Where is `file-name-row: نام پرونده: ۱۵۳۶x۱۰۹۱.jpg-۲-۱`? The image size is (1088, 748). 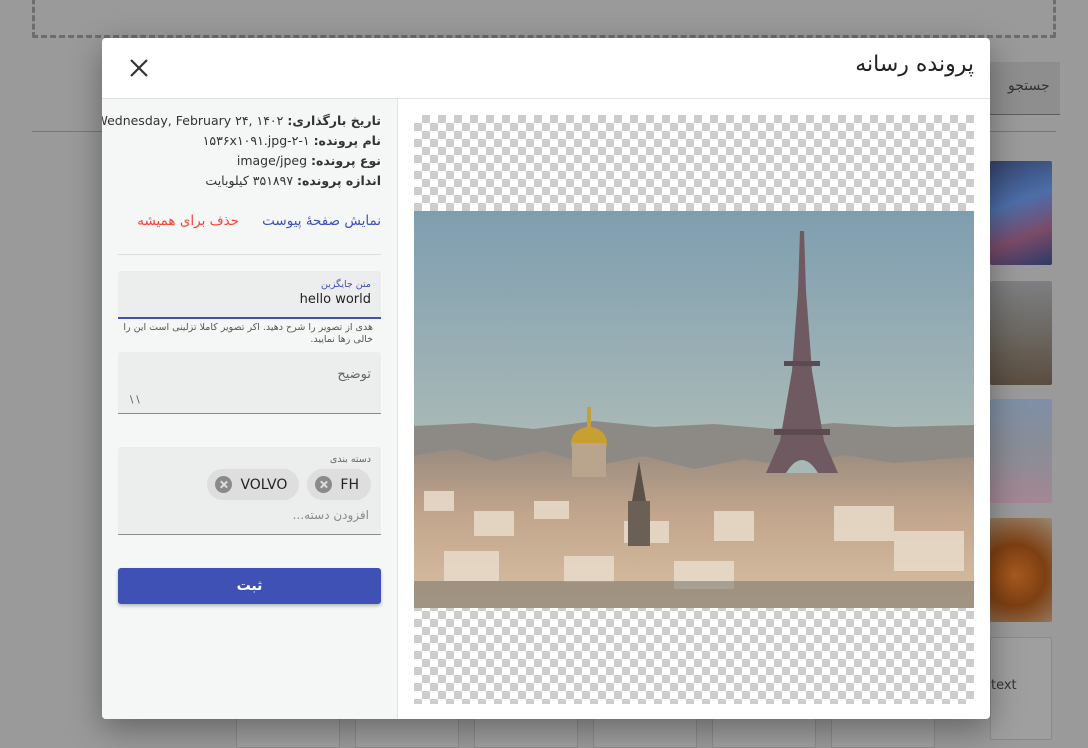 file-name-row: نام پرونده: ۱۵۳۶x۱۰۹۱.jpg-۲-۱ is located at coordinates (241, 141).